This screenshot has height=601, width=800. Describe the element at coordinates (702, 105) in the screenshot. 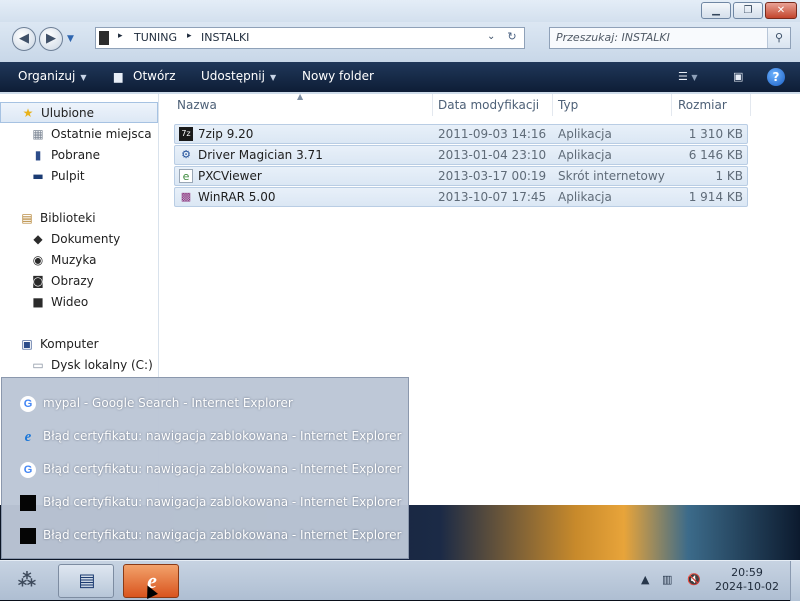

I see `column-header-size: Rozmiar` at that location.